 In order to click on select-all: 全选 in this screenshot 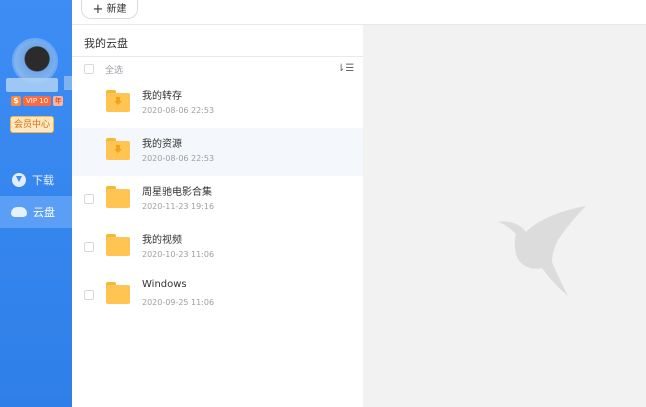, I will do `click(103, 69)`.